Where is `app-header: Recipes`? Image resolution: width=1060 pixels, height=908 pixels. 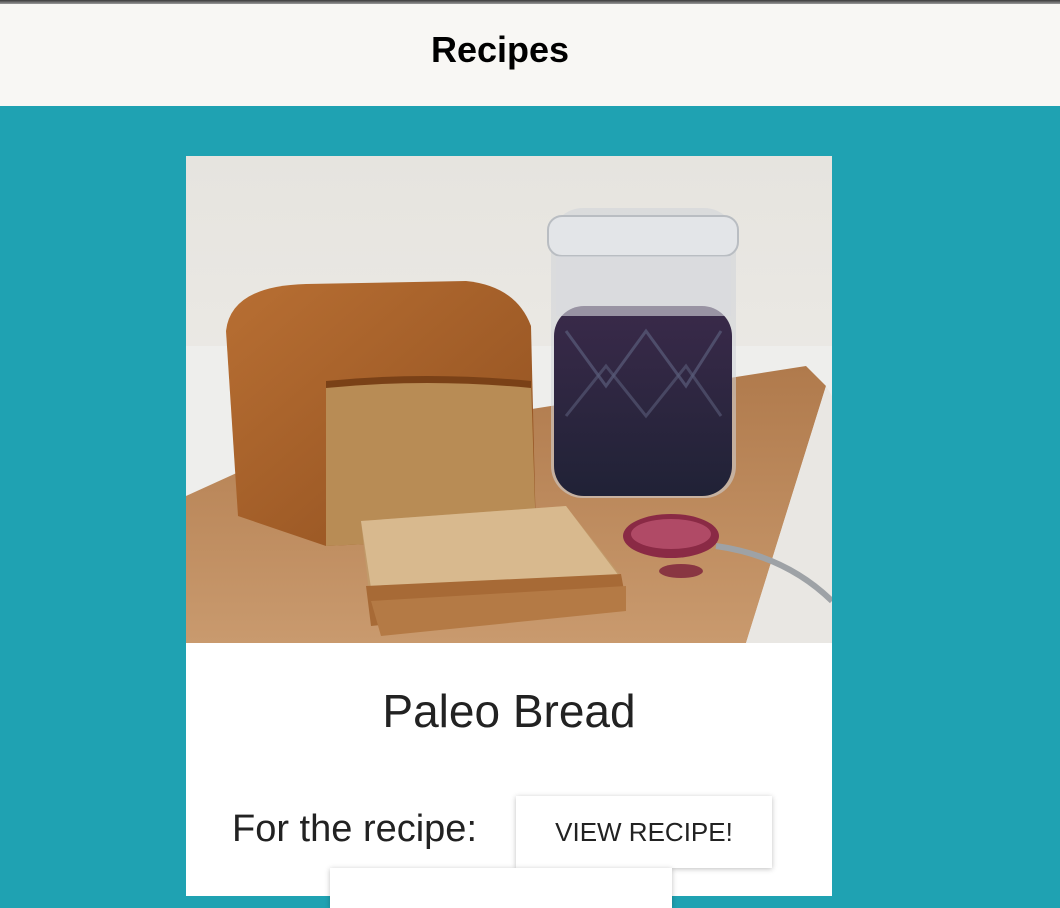
app-header: Recipes is located at coordinates (530, 55).